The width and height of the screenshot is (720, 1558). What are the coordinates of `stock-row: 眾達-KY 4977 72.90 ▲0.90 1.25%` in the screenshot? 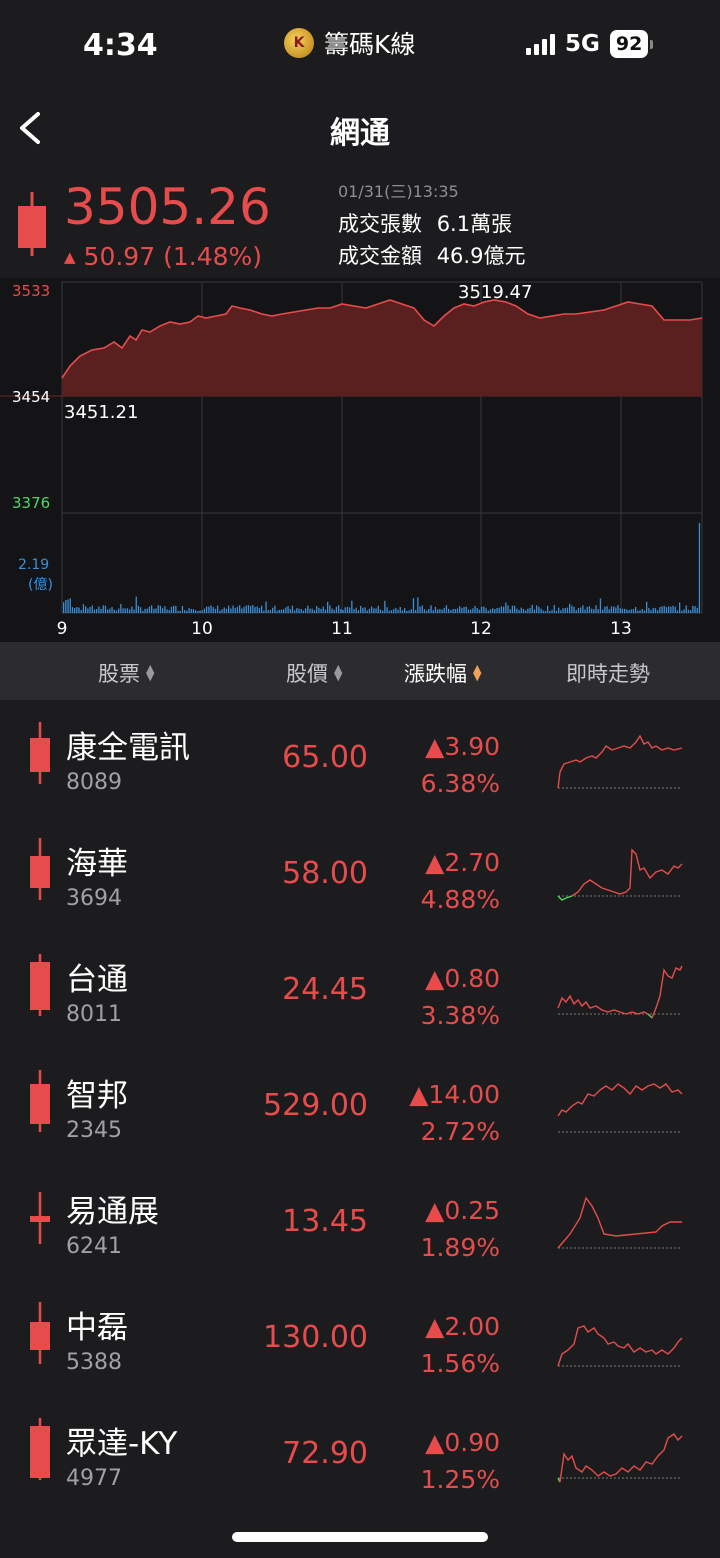 It's located at (360, 1447).